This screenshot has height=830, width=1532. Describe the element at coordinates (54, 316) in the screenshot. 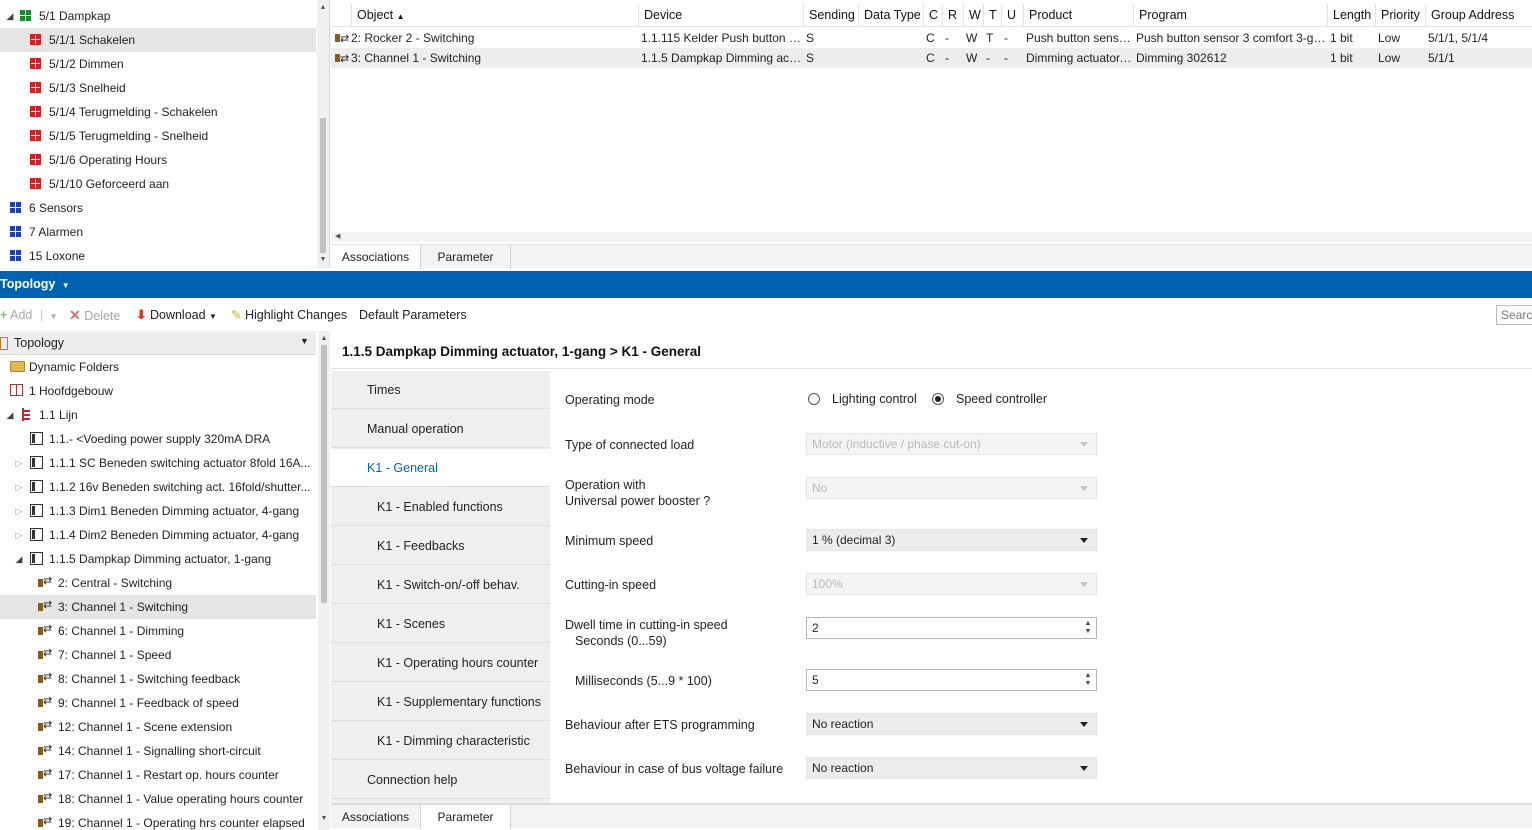

I see `add-dropdown-icon: ▼` at that location.